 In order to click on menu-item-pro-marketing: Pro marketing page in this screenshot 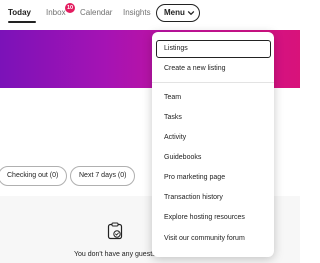, I will do `click(213, 178)`.